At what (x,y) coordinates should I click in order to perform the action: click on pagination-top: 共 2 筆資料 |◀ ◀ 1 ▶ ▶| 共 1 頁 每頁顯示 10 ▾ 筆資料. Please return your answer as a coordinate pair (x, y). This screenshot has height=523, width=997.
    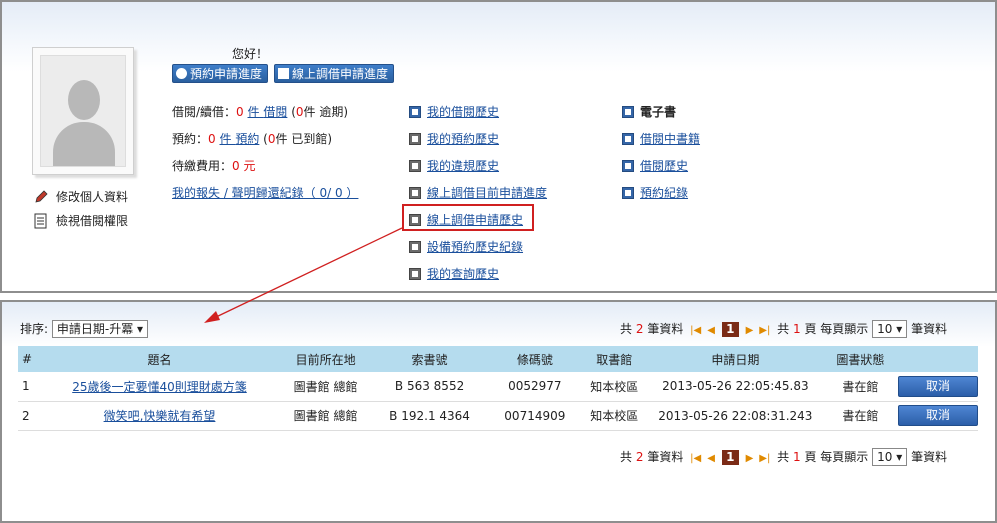
    Looking at the image, I should click on (784, 329).